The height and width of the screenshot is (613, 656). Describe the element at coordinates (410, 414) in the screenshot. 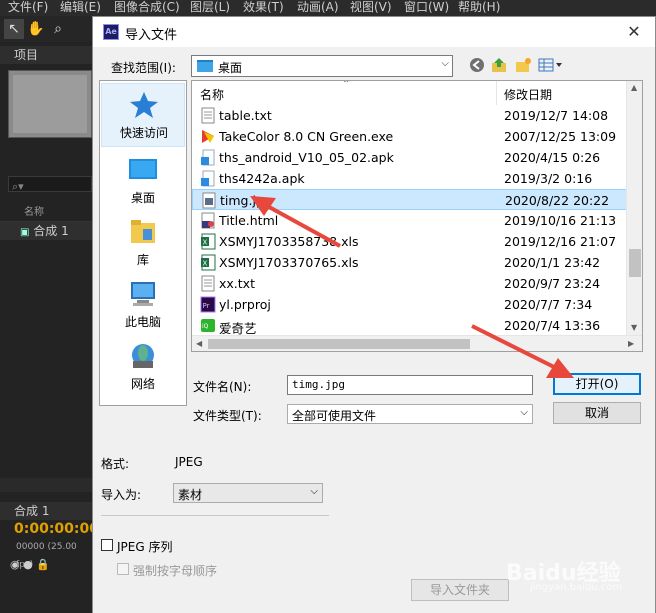

I see `filetype-select: 全部可使用文件 ⌵` at that location.